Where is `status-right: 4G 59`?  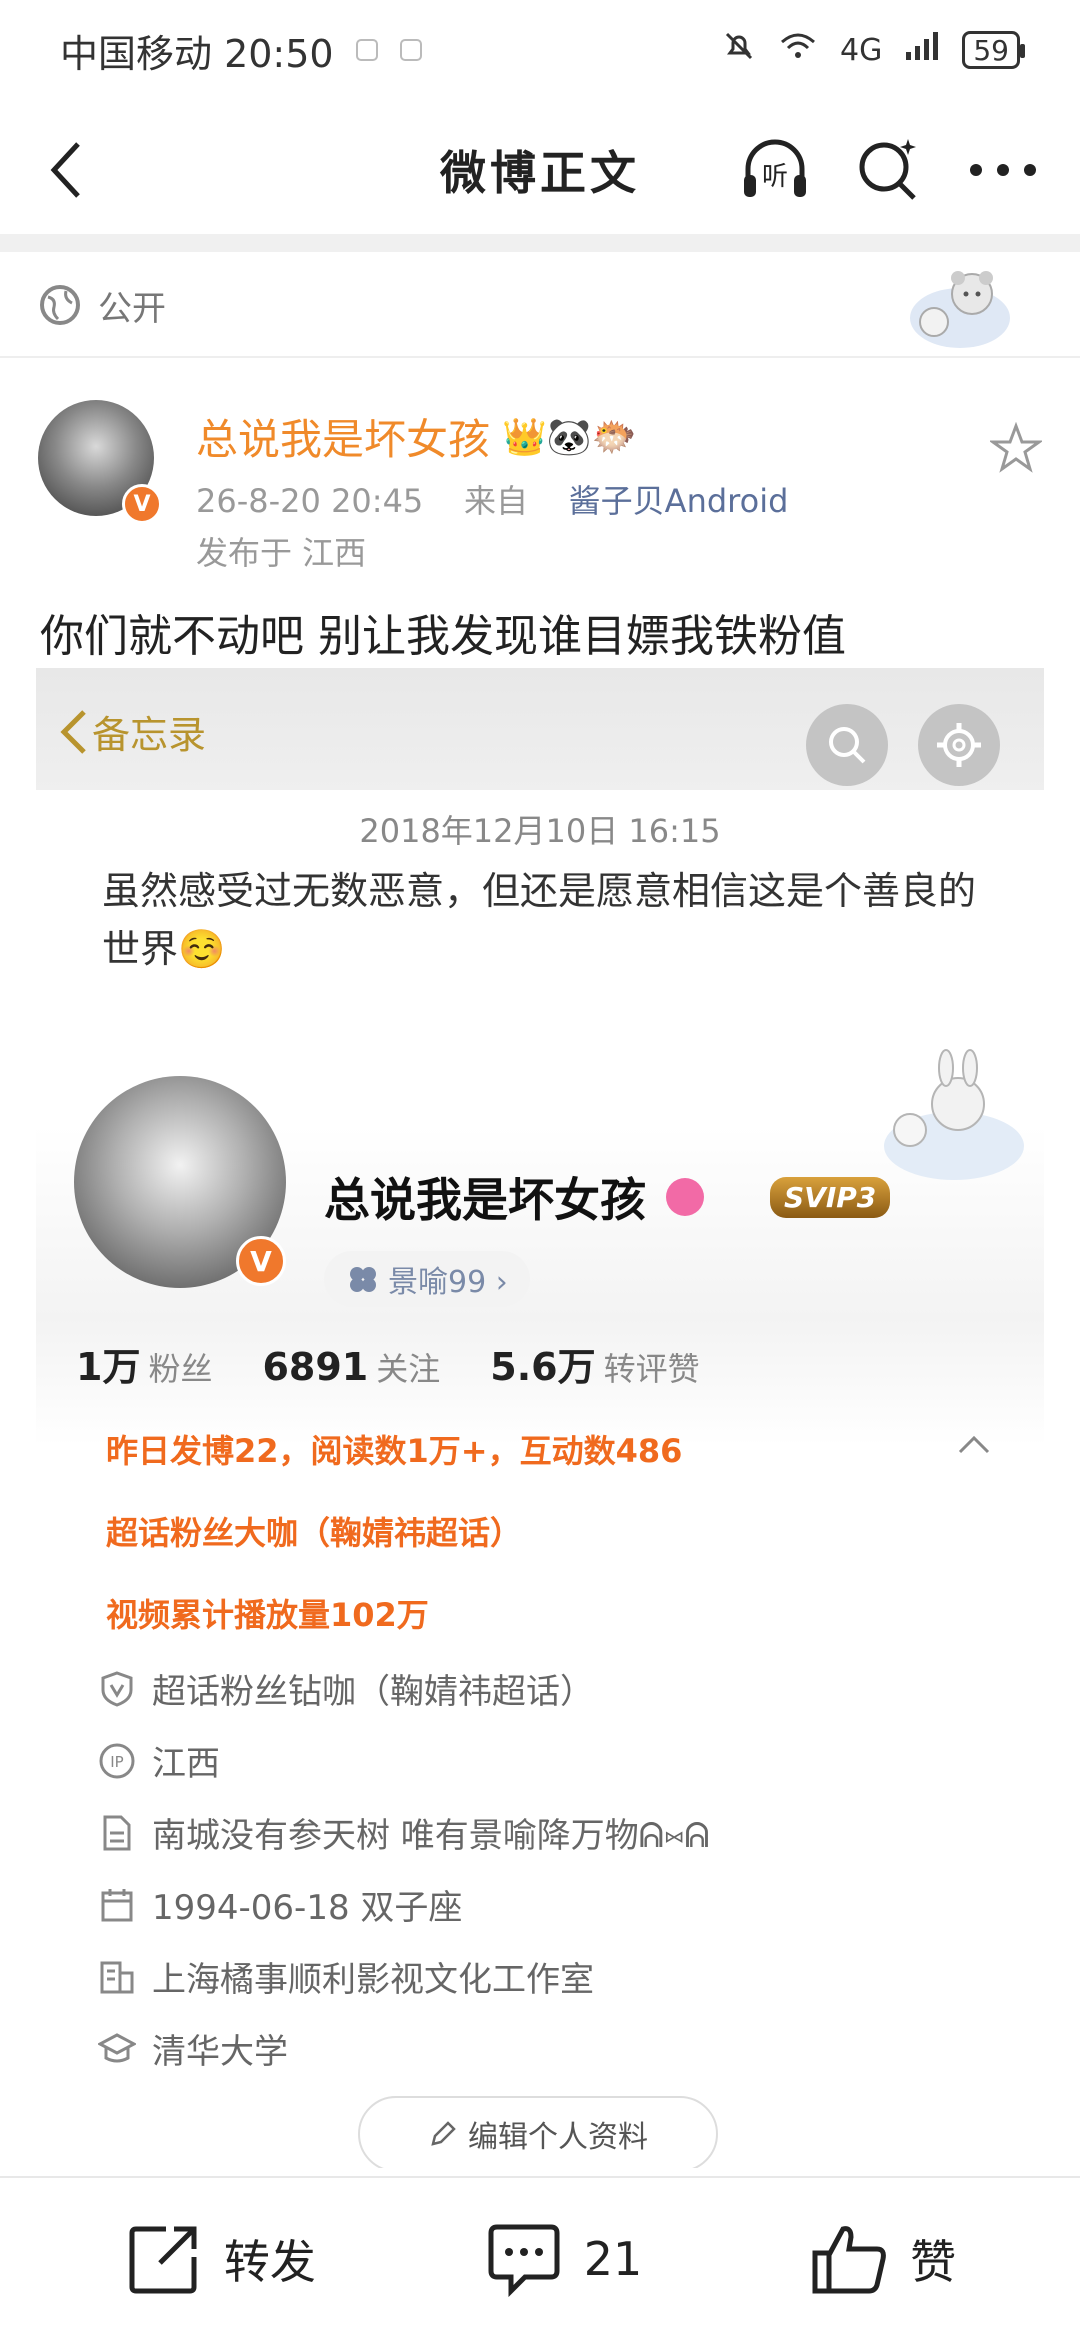
status-right: 4G 59 is located at coordinates (873, 50).